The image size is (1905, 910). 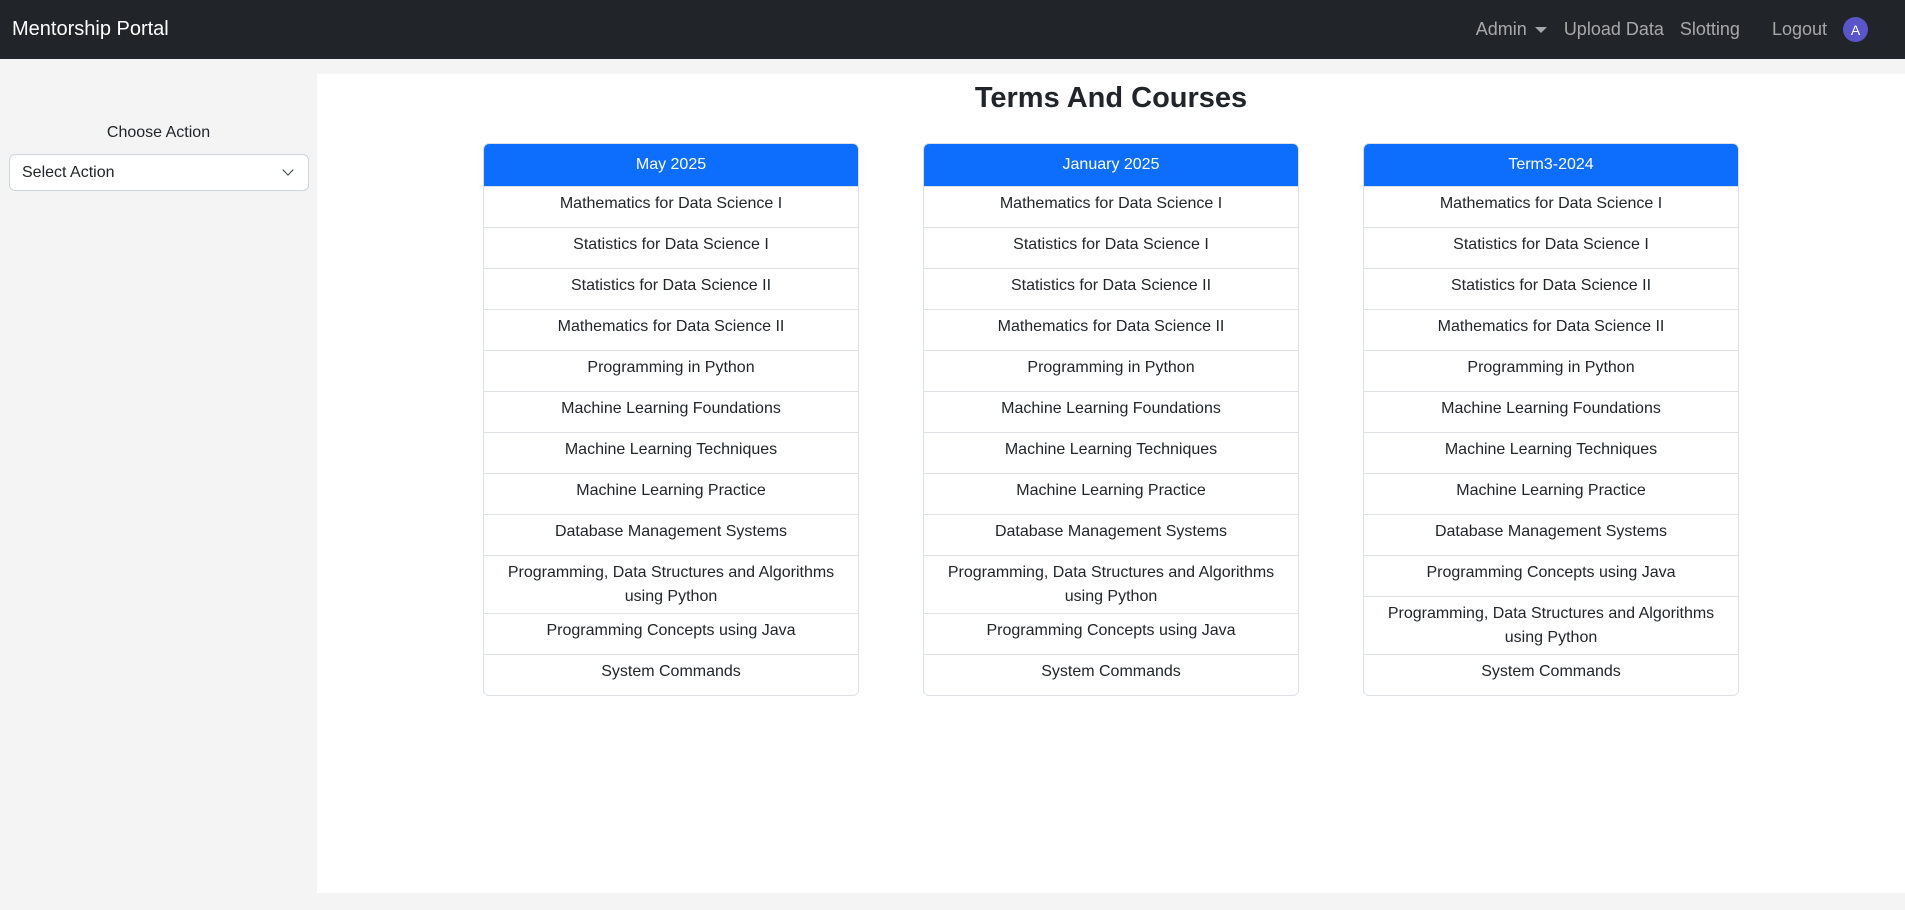 I want to click on page-title: Terms And Courses, so click(x=1111, y=98).